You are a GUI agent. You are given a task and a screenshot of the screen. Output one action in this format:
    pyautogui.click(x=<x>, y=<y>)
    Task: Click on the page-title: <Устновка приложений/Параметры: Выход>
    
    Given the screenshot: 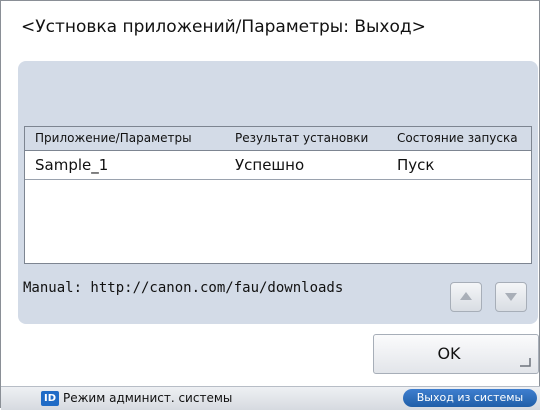 What is the action you would take?
    pyautogui.click(x=223, y=27)
    